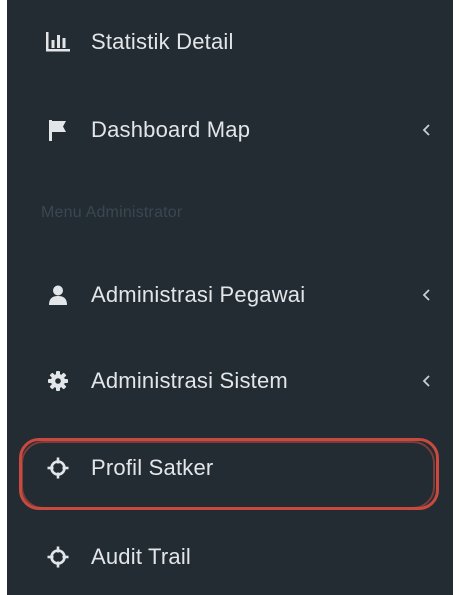 This screenshot has width=459, height=595. I want to click on sidebar-item-administrasi-pegawai: Administrasi Pegawai, so click(230, 295).